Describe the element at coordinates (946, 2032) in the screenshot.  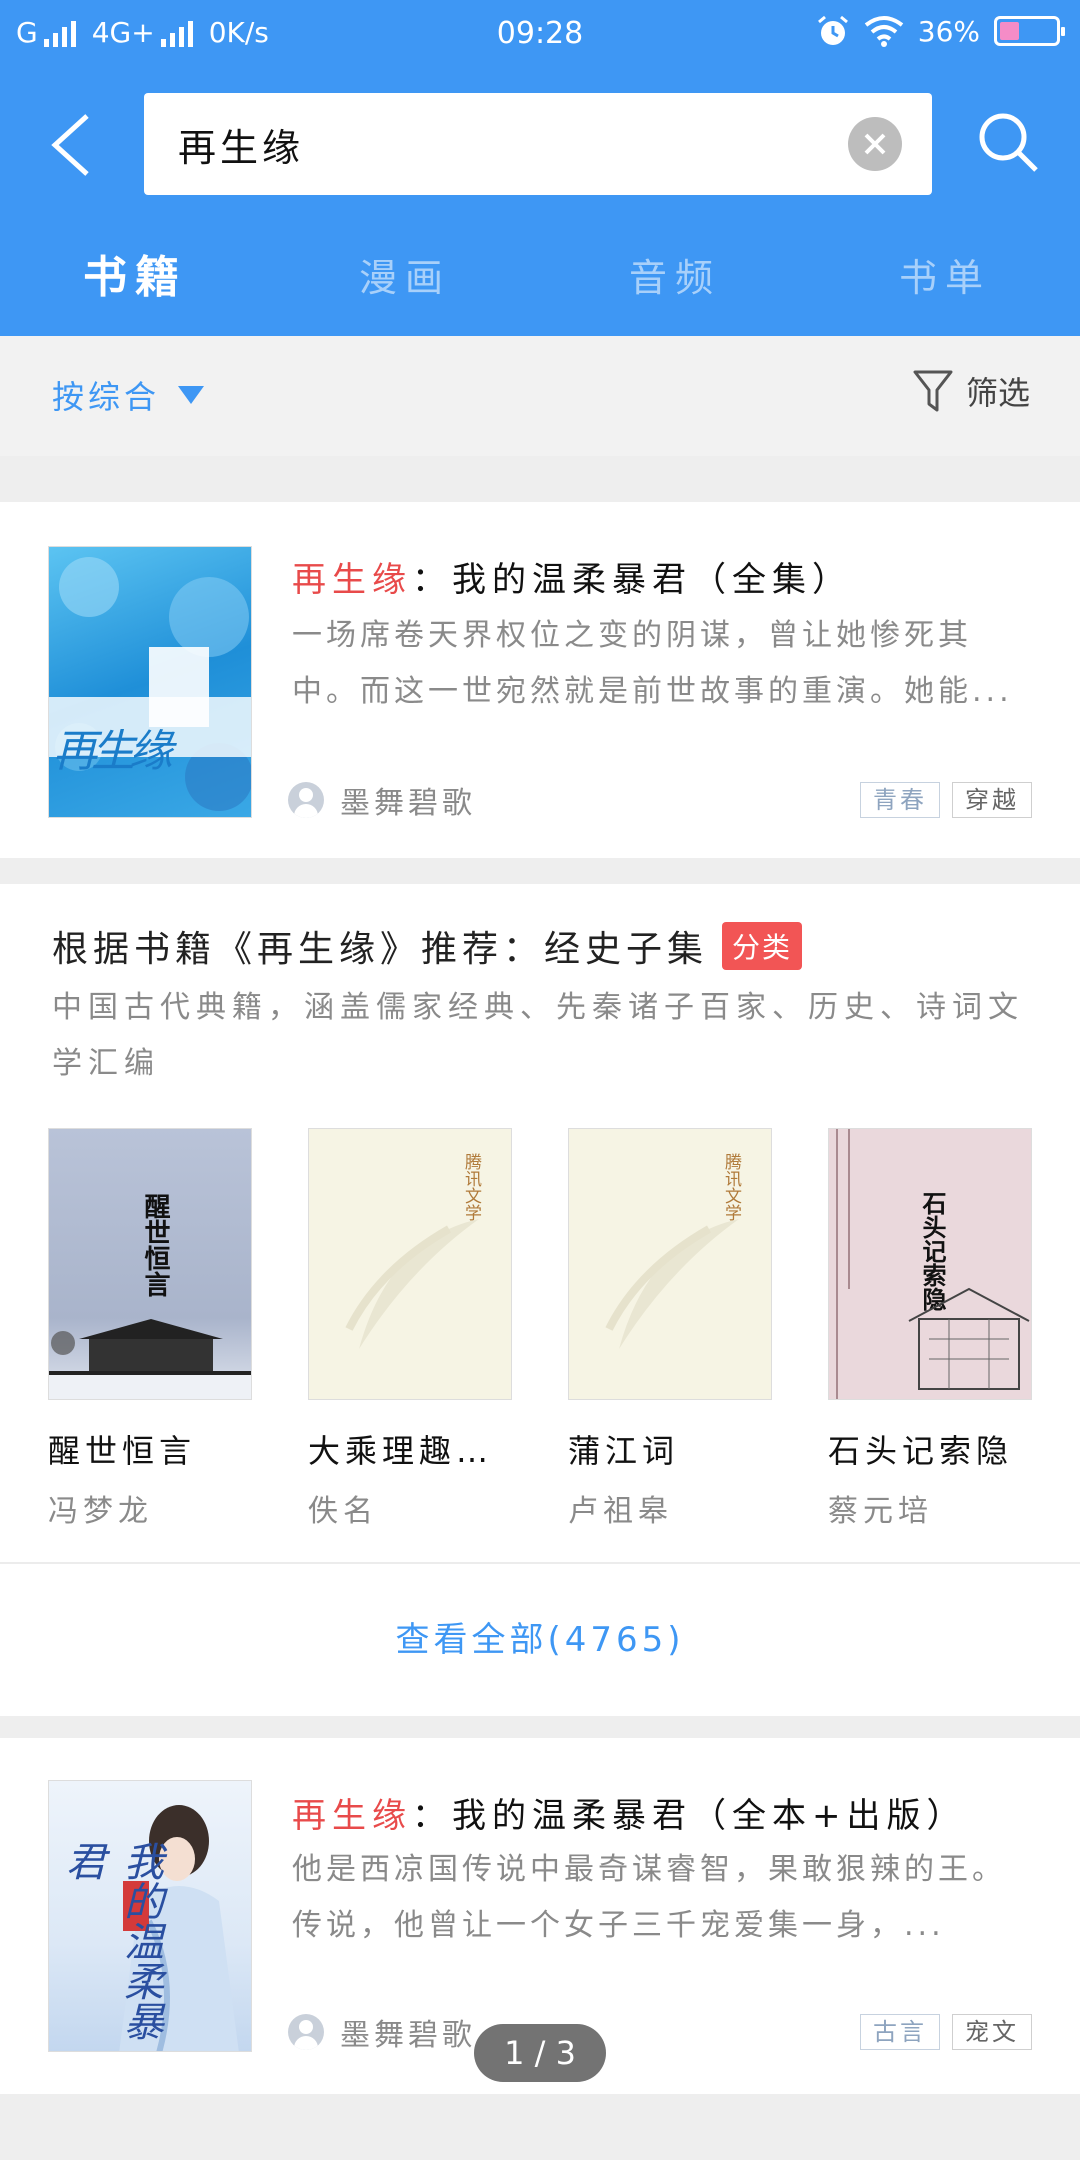
I see `book-tags: 古言 宠文` at that location.